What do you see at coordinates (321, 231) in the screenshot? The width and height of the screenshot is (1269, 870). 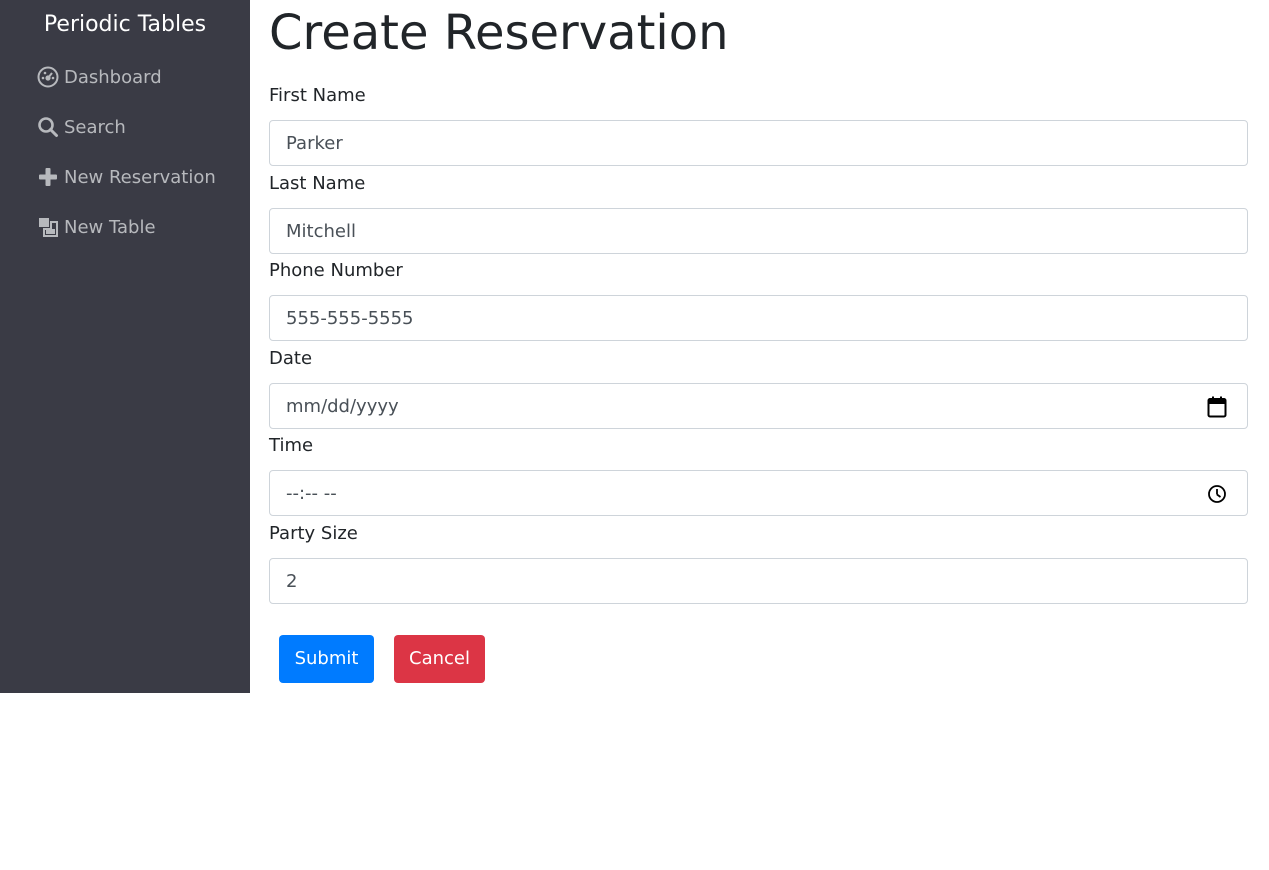 I see `last-name-value: Mitchell` at bounding box center [321, 231].